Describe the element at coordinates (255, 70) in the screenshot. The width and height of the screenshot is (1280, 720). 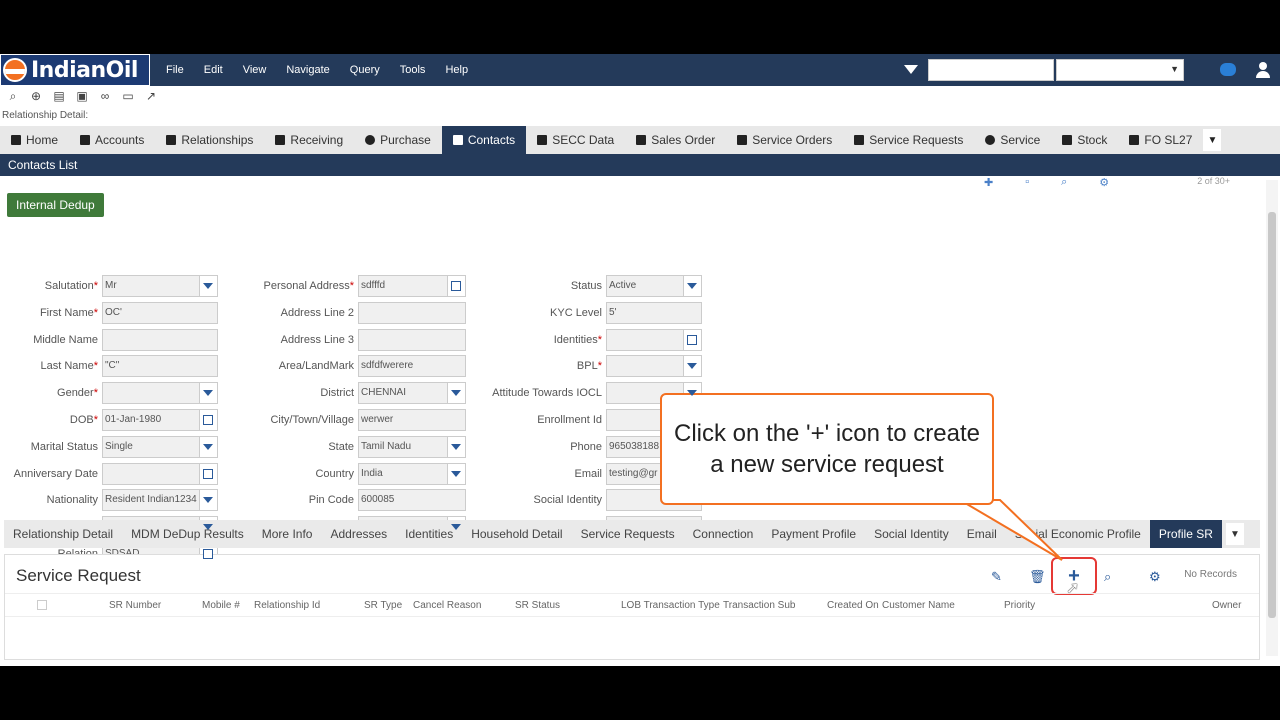
I see `menu-view: View` at that location.